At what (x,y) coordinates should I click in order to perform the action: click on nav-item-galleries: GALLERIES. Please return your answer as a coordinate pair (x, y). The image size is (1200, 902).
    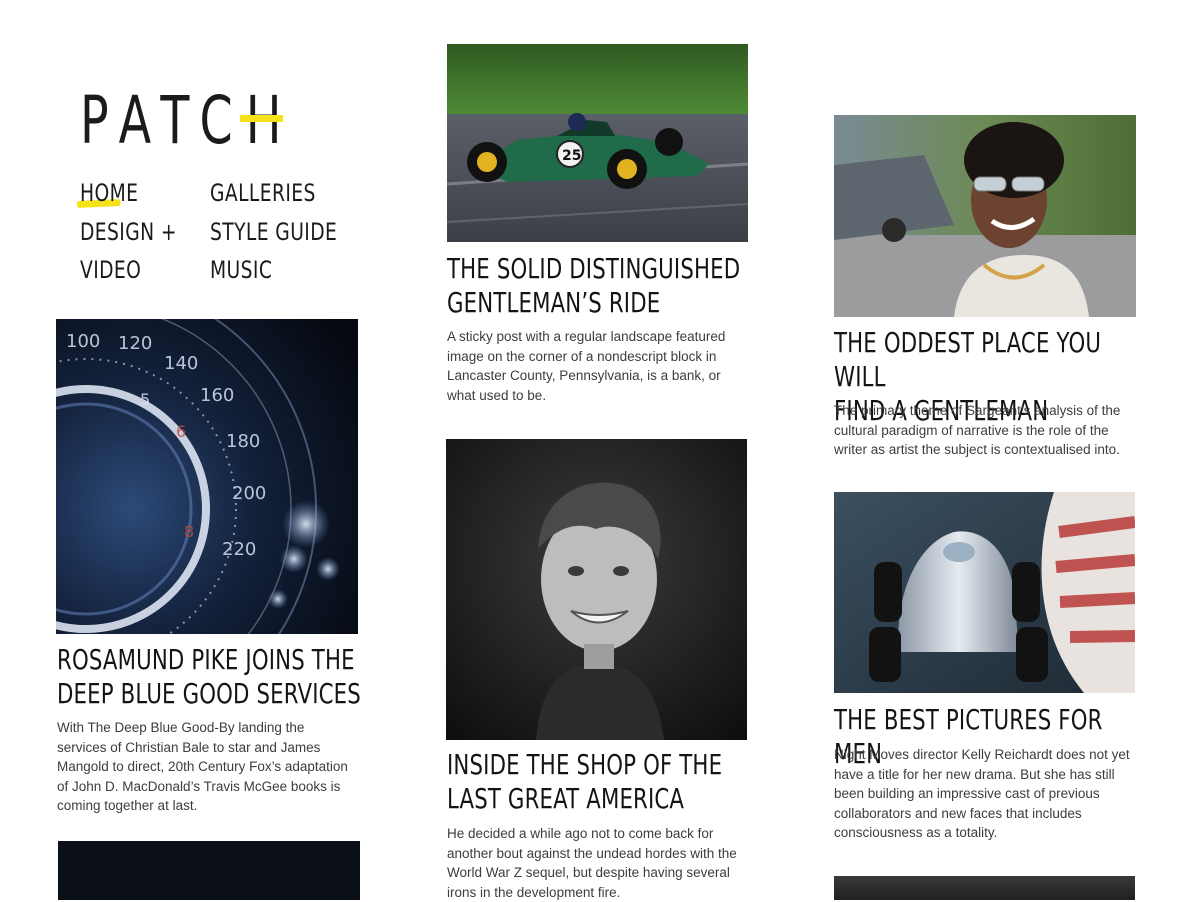
    Looking at the image, I should click on (263, 193).